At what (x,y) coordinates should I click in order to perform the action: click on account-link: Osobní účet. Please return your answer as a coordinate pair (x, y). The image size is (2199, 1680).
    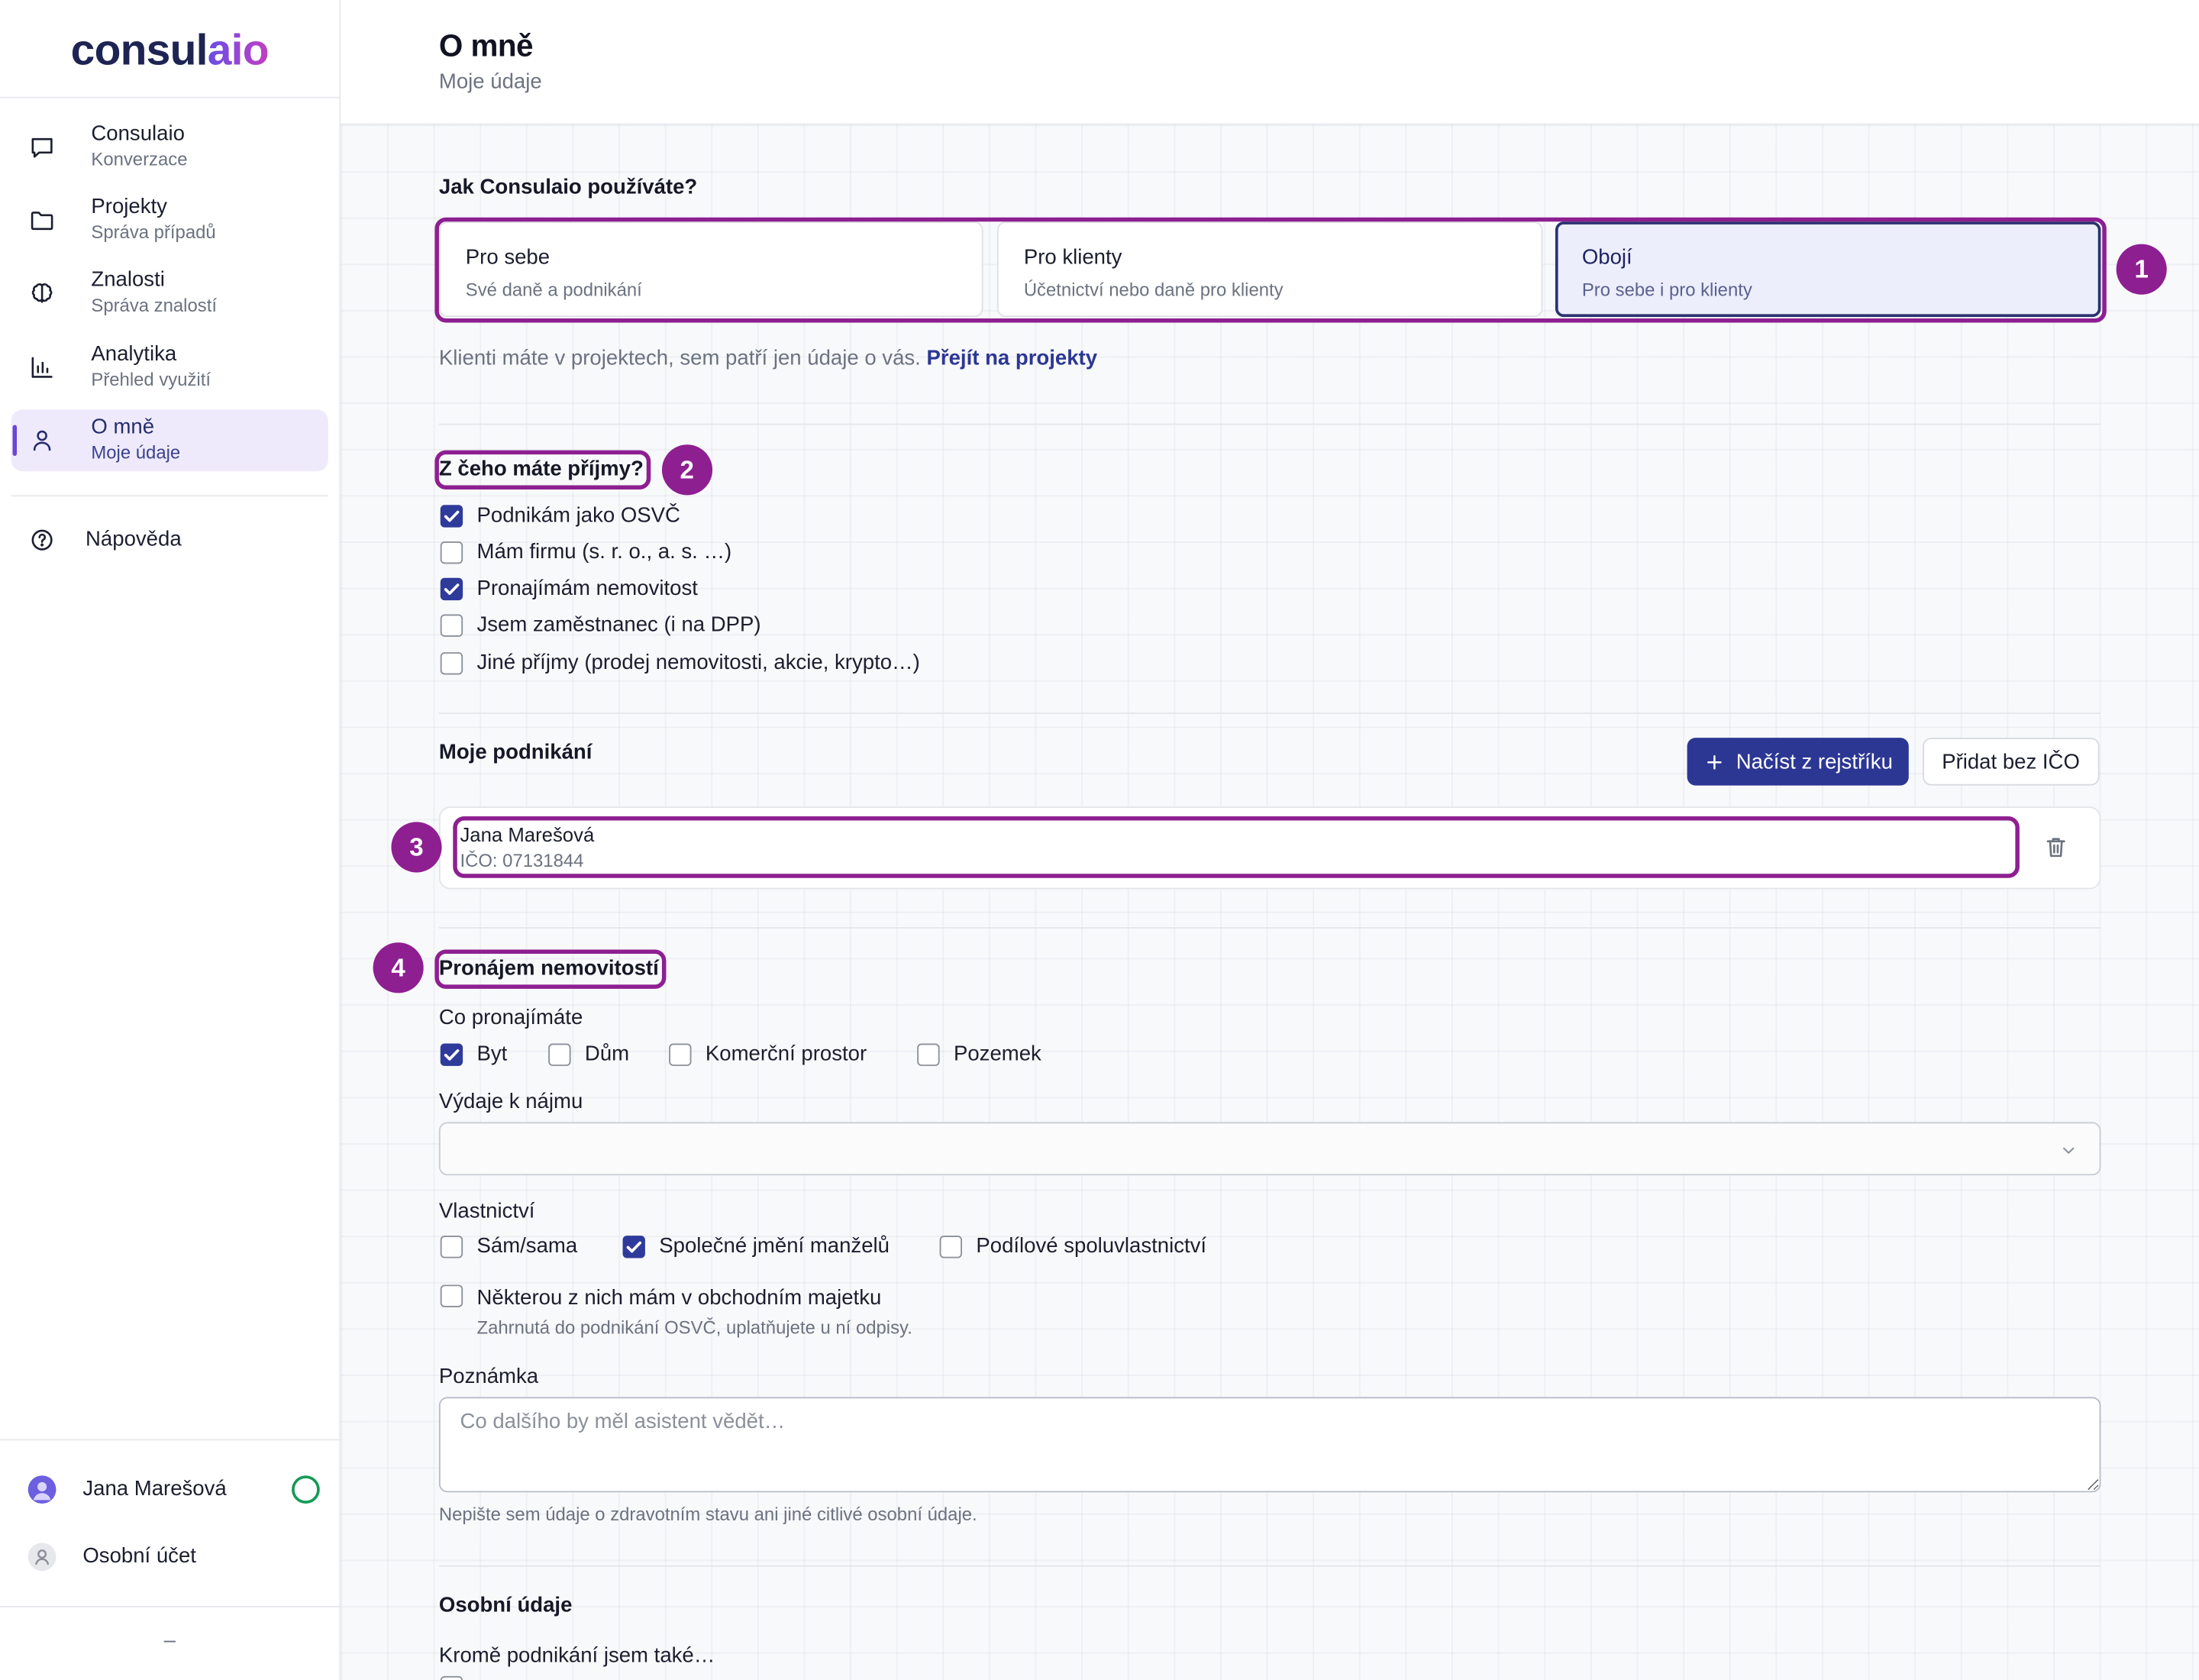
    Looking at the image, I should click on (170, 1557).